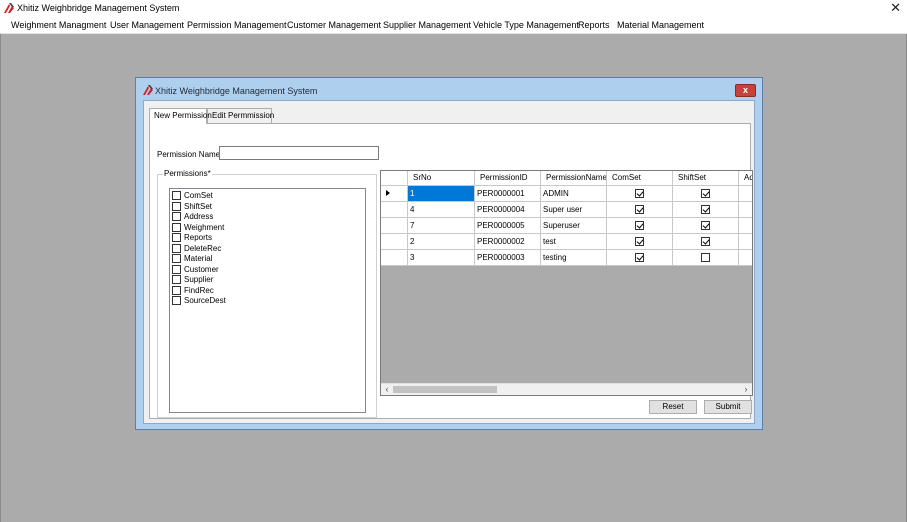 Image resolution: width=907 pixels, height=522 pixels. What do you see at coordinates (745, 90) in the screenshot?
I see `dialog-close-icon: x` at bounding box center [745, 90].